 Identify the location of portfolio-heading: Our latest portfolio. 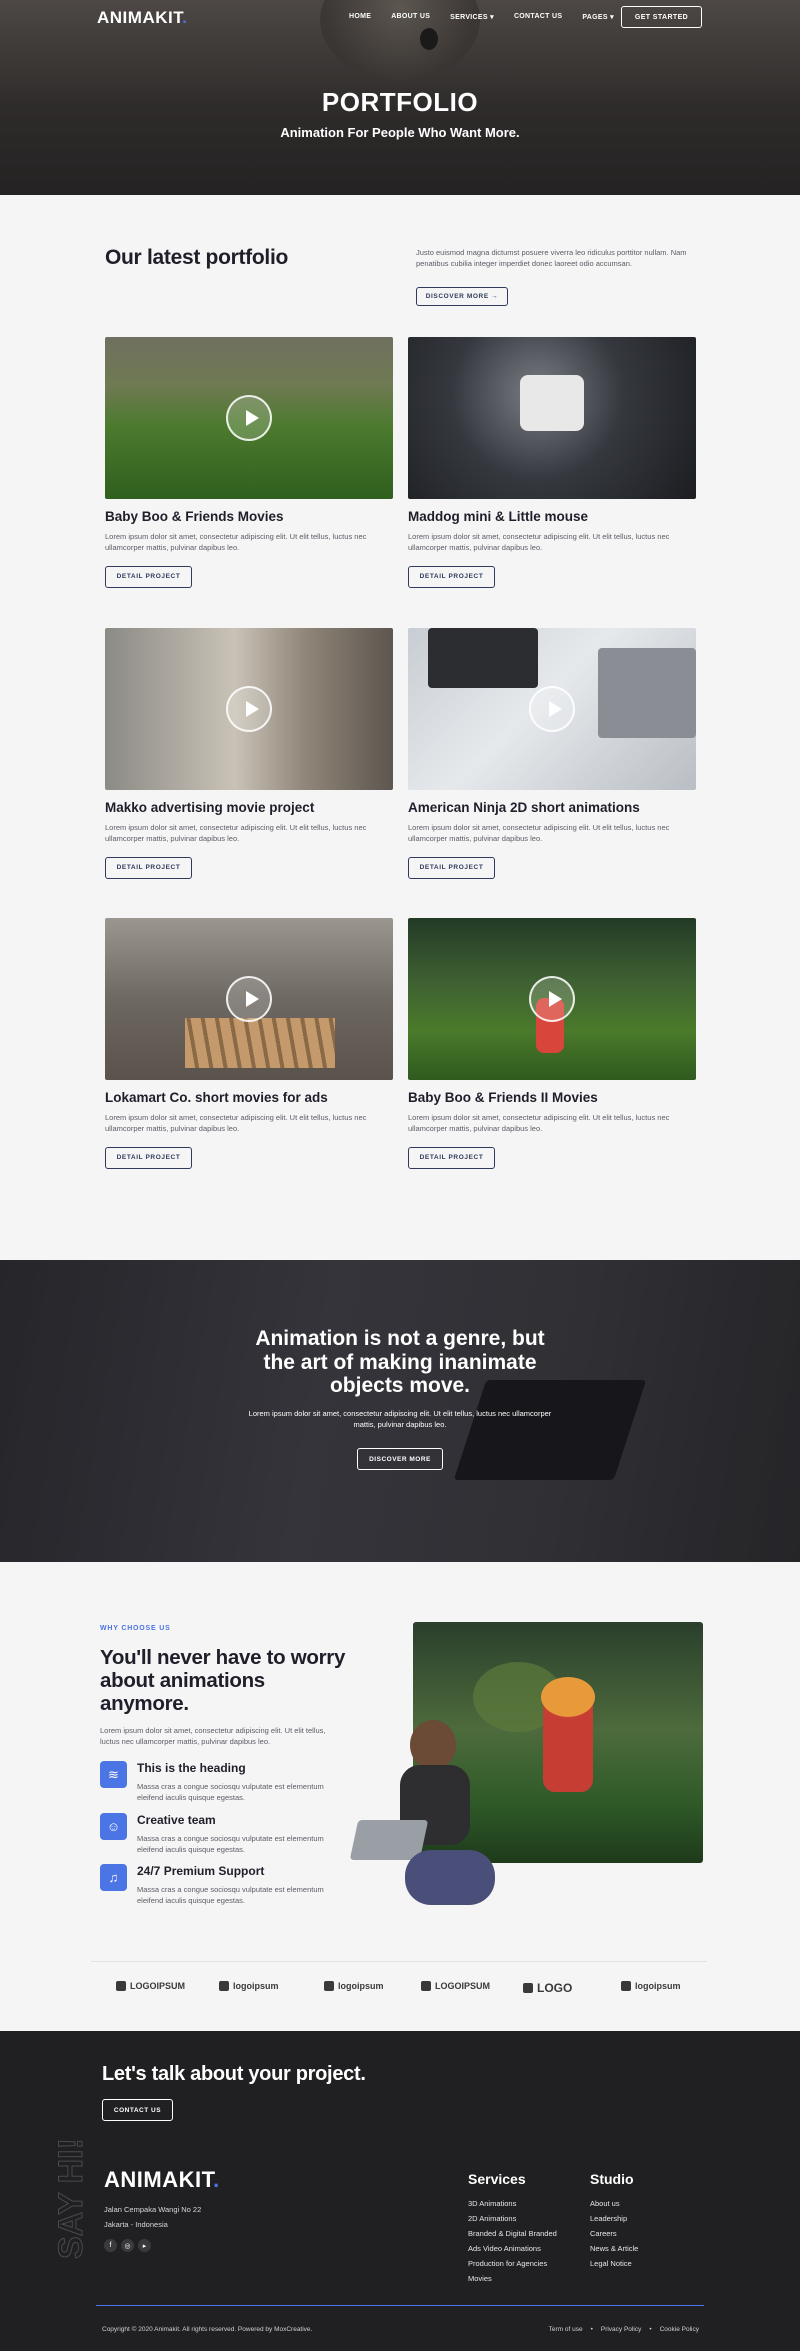
(197, 257).